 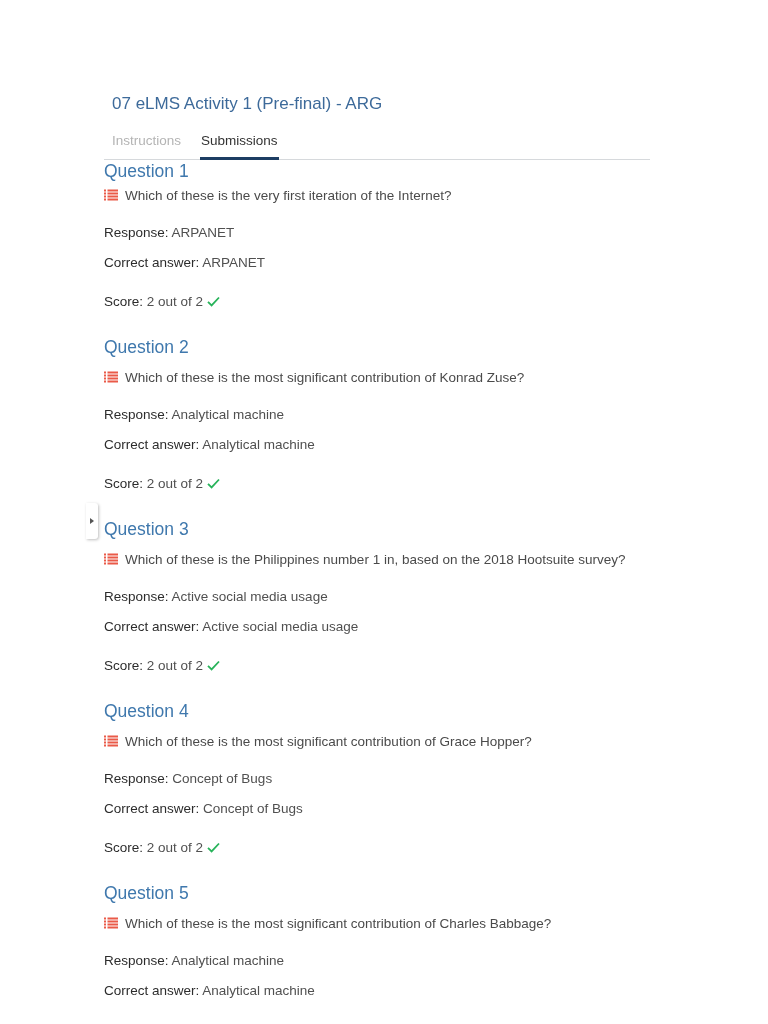 What do you see at coordinates (169, 233) in the screenshot?
I see `response-line: Response: ARPANET` at bounding box center [169, 233].